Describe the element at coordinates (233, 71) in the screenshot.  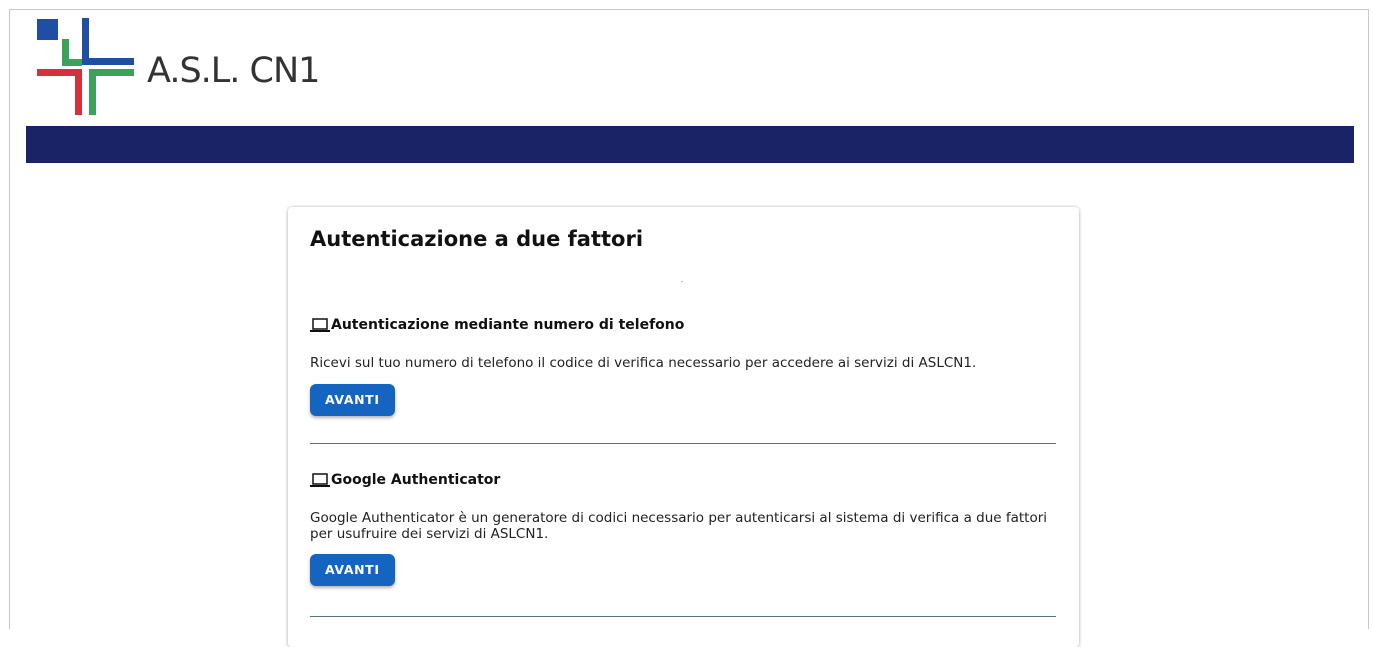
I see `logo-text: A.S.L. CN1` at that location.